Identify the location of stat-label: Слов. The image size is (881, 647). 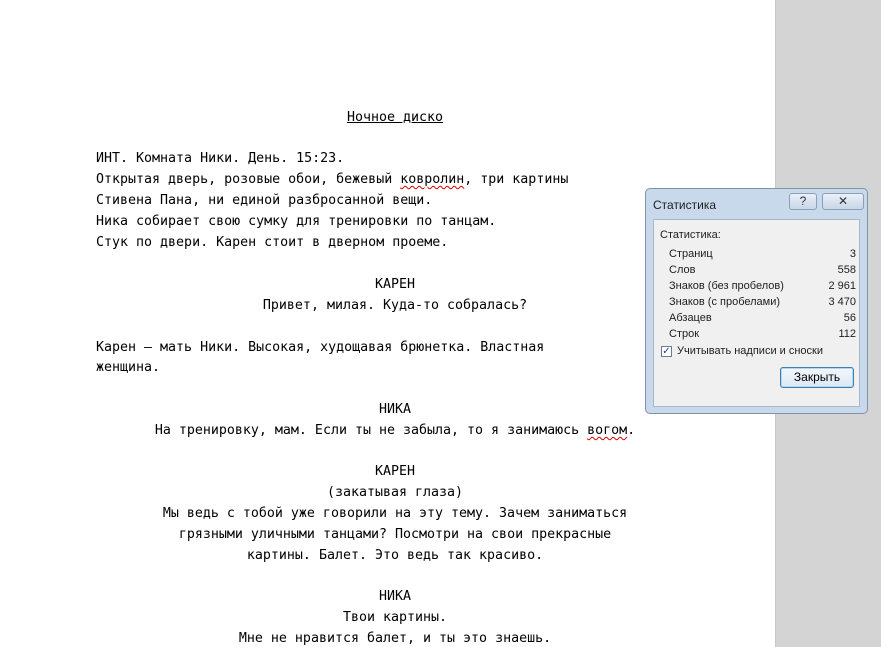
(682, 270).